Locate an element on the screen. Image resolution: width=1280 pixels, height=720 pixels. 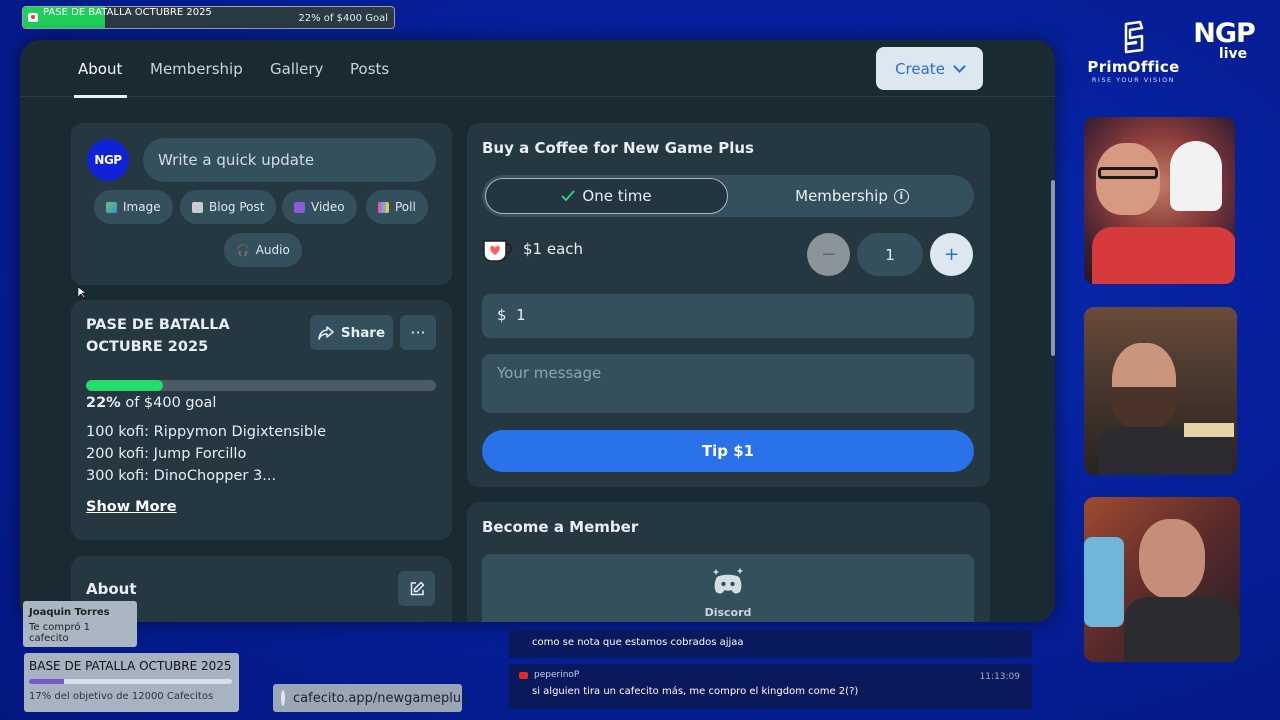
coffee-cup-icon is located at coordinates (498, 251).